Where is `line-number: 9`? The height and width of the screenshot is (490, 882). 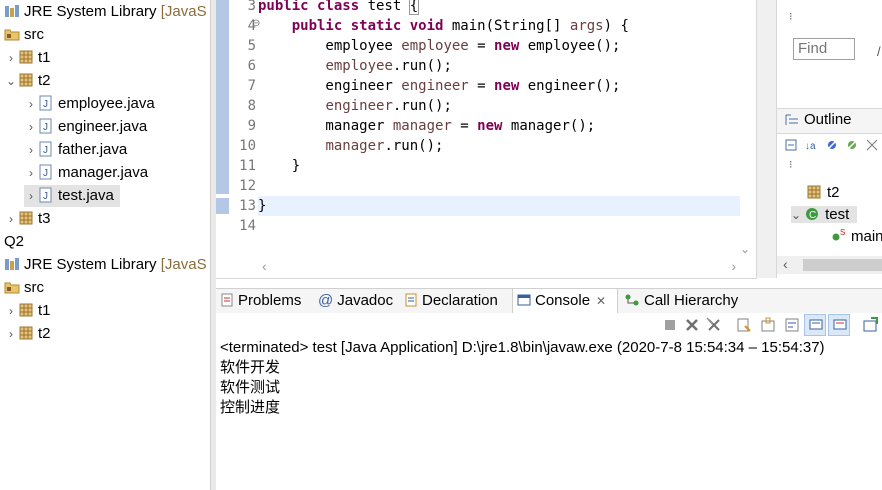
line-number: 9 is located at coordinates (251, 126).